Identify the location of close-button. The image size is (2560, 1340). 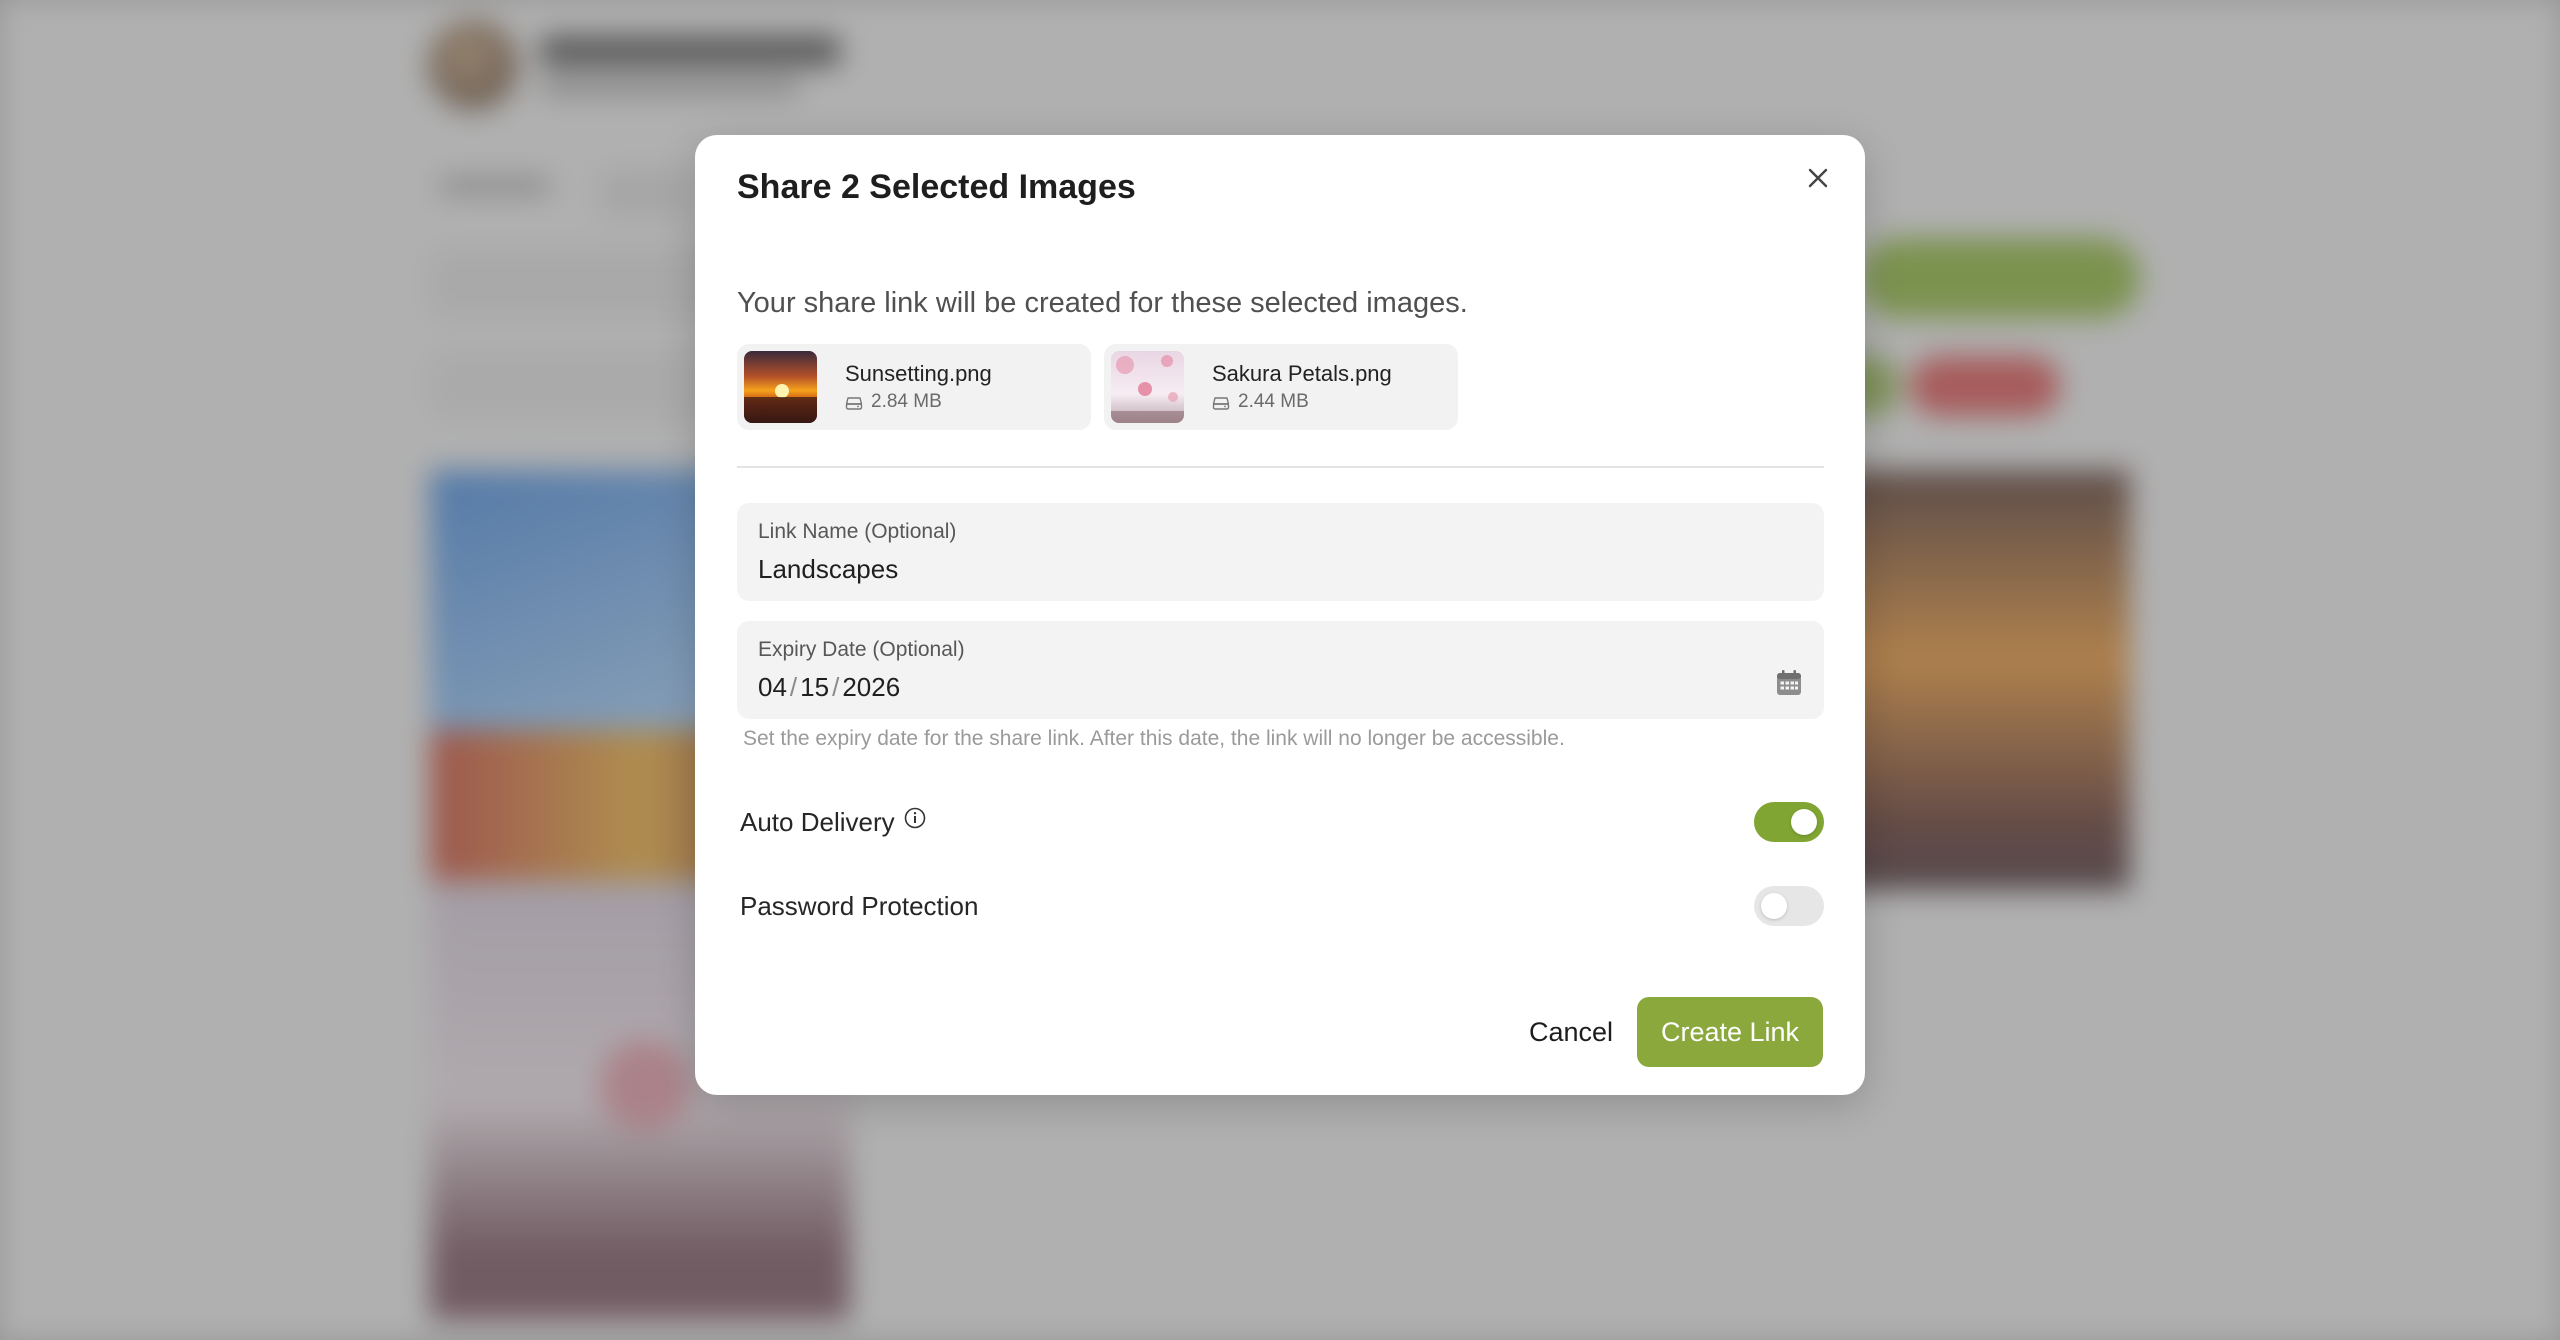
(1818, 178).